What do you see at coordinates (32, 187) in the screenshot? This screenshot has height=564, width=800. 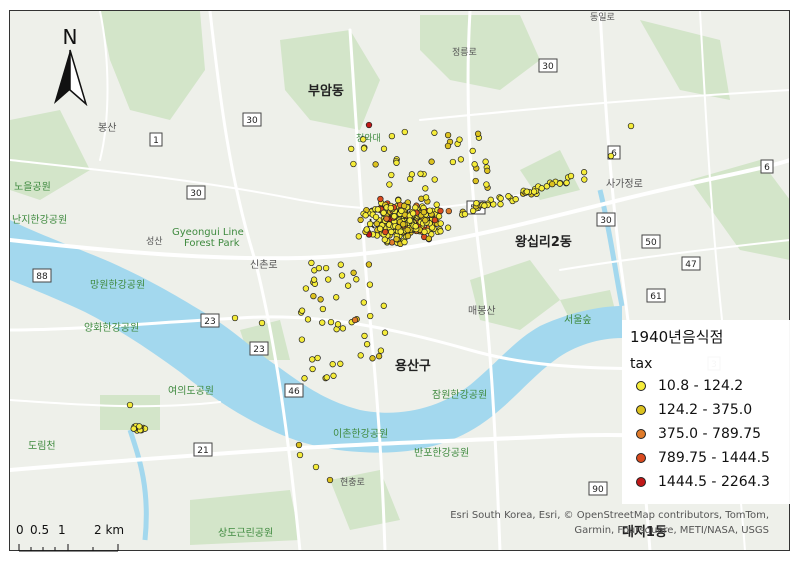 I see `place-label: 노을공원` at bounding box center [32, 187].